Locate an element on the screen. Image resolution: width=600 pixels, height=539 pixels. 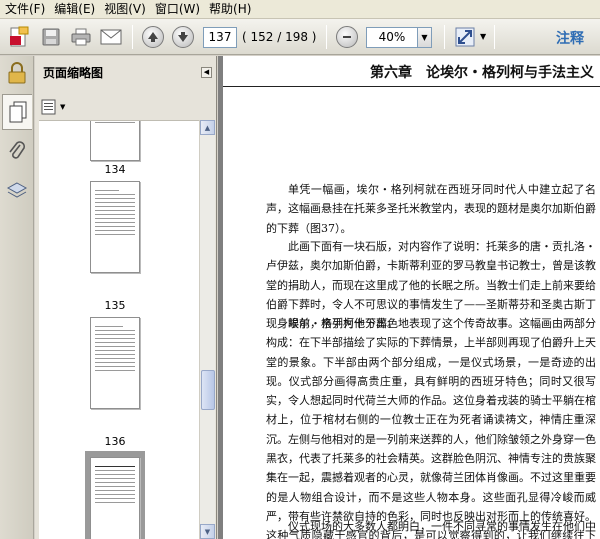
chapter-title: 第六章 论埃尔・格列柯与手法主义 is located at coordinates (482, 73).